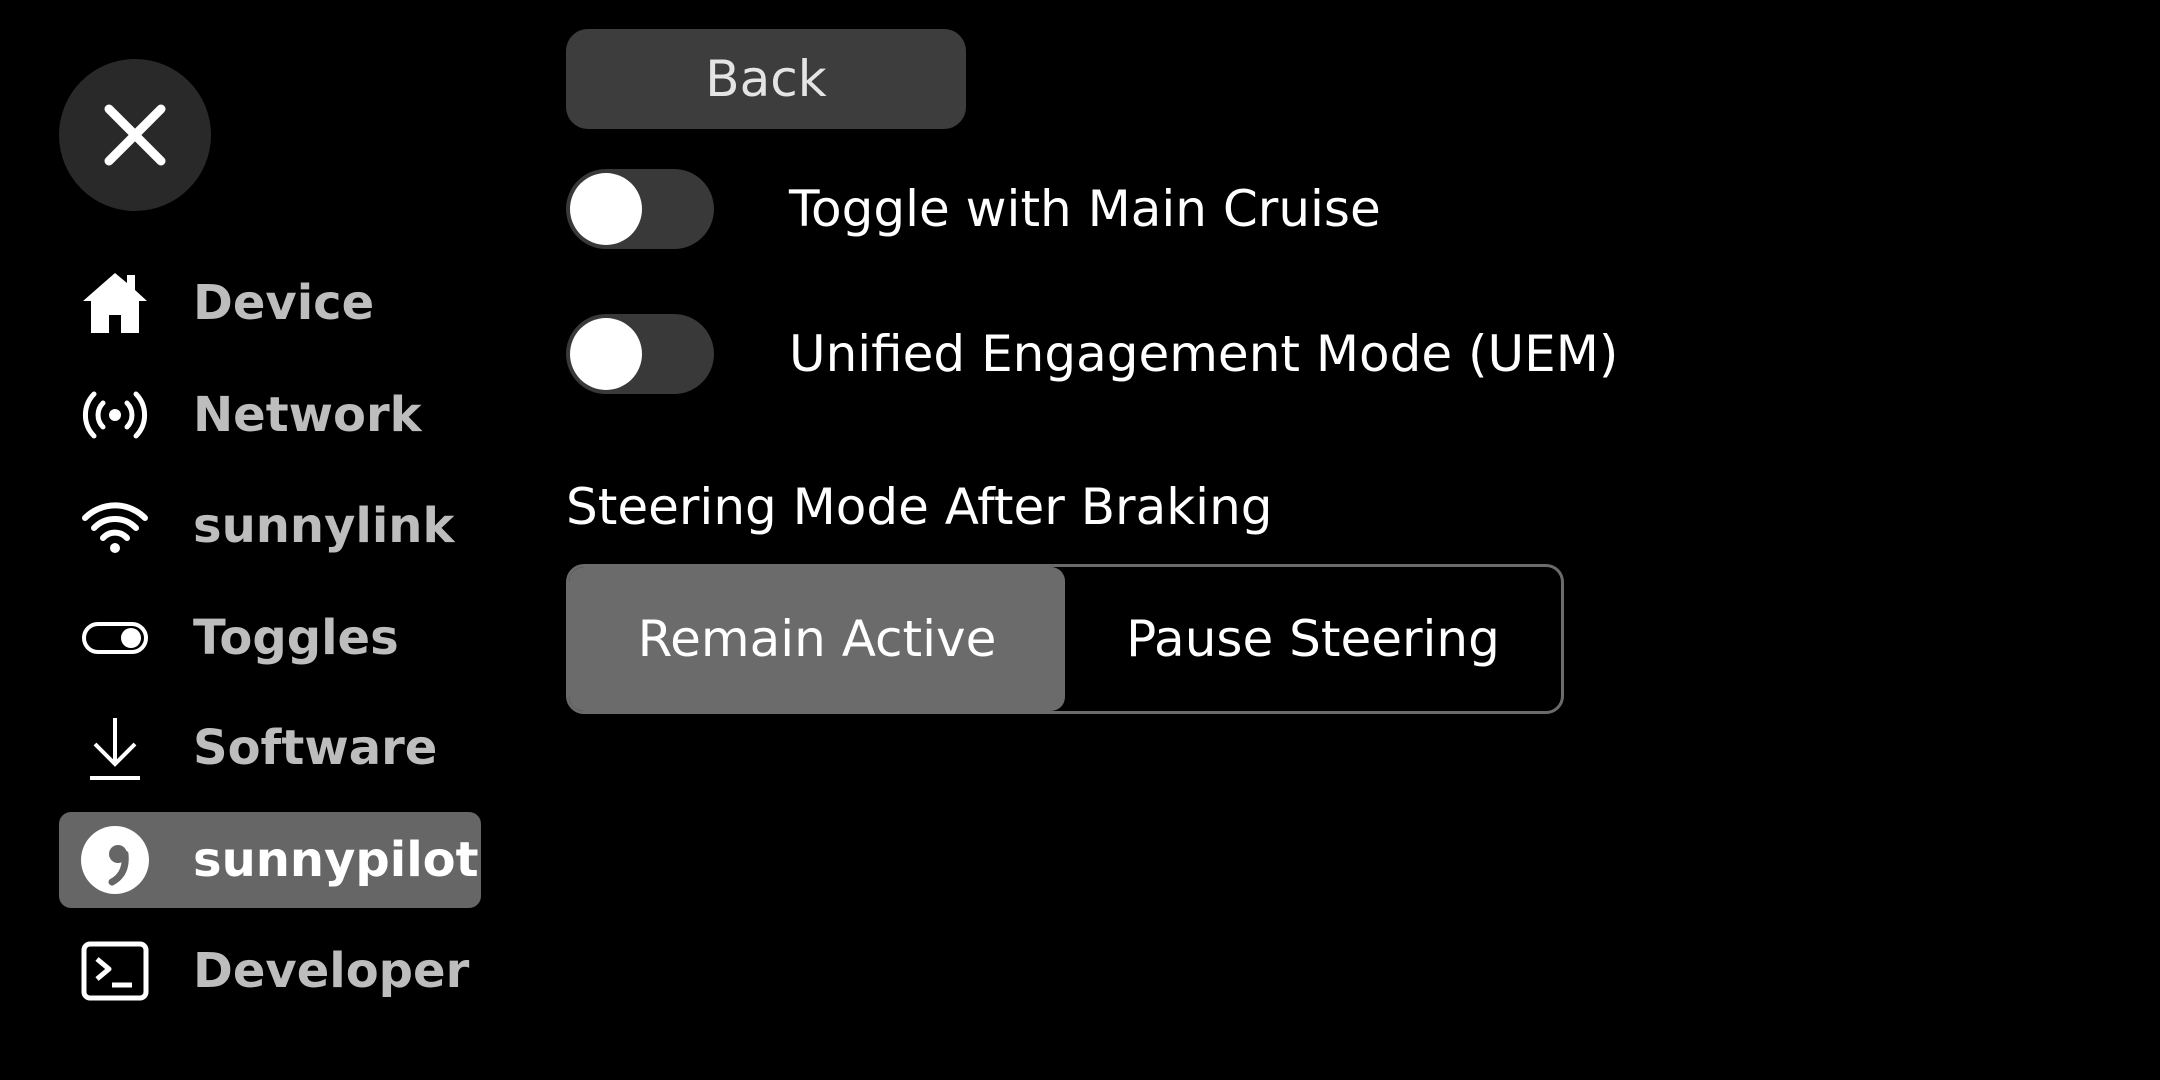 The width and height of the screenshot is (2160, 1080). I want to click on sidebar-item-developer: Developer, so click(270, 971).